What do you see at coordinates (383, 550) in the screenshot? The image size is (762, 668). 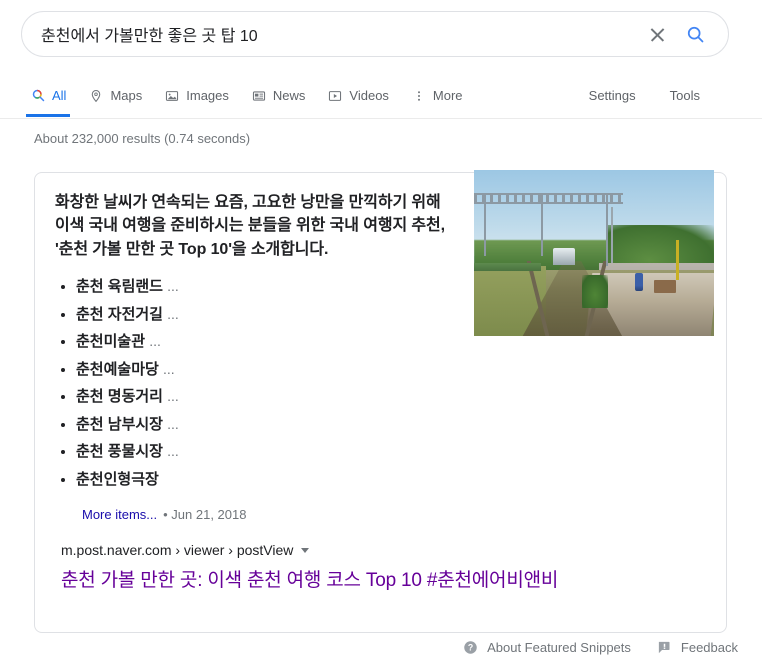 I see `source-breadcrumb-row: m.post.naver.com › viewer › postView` at bounding box center [383, 550].